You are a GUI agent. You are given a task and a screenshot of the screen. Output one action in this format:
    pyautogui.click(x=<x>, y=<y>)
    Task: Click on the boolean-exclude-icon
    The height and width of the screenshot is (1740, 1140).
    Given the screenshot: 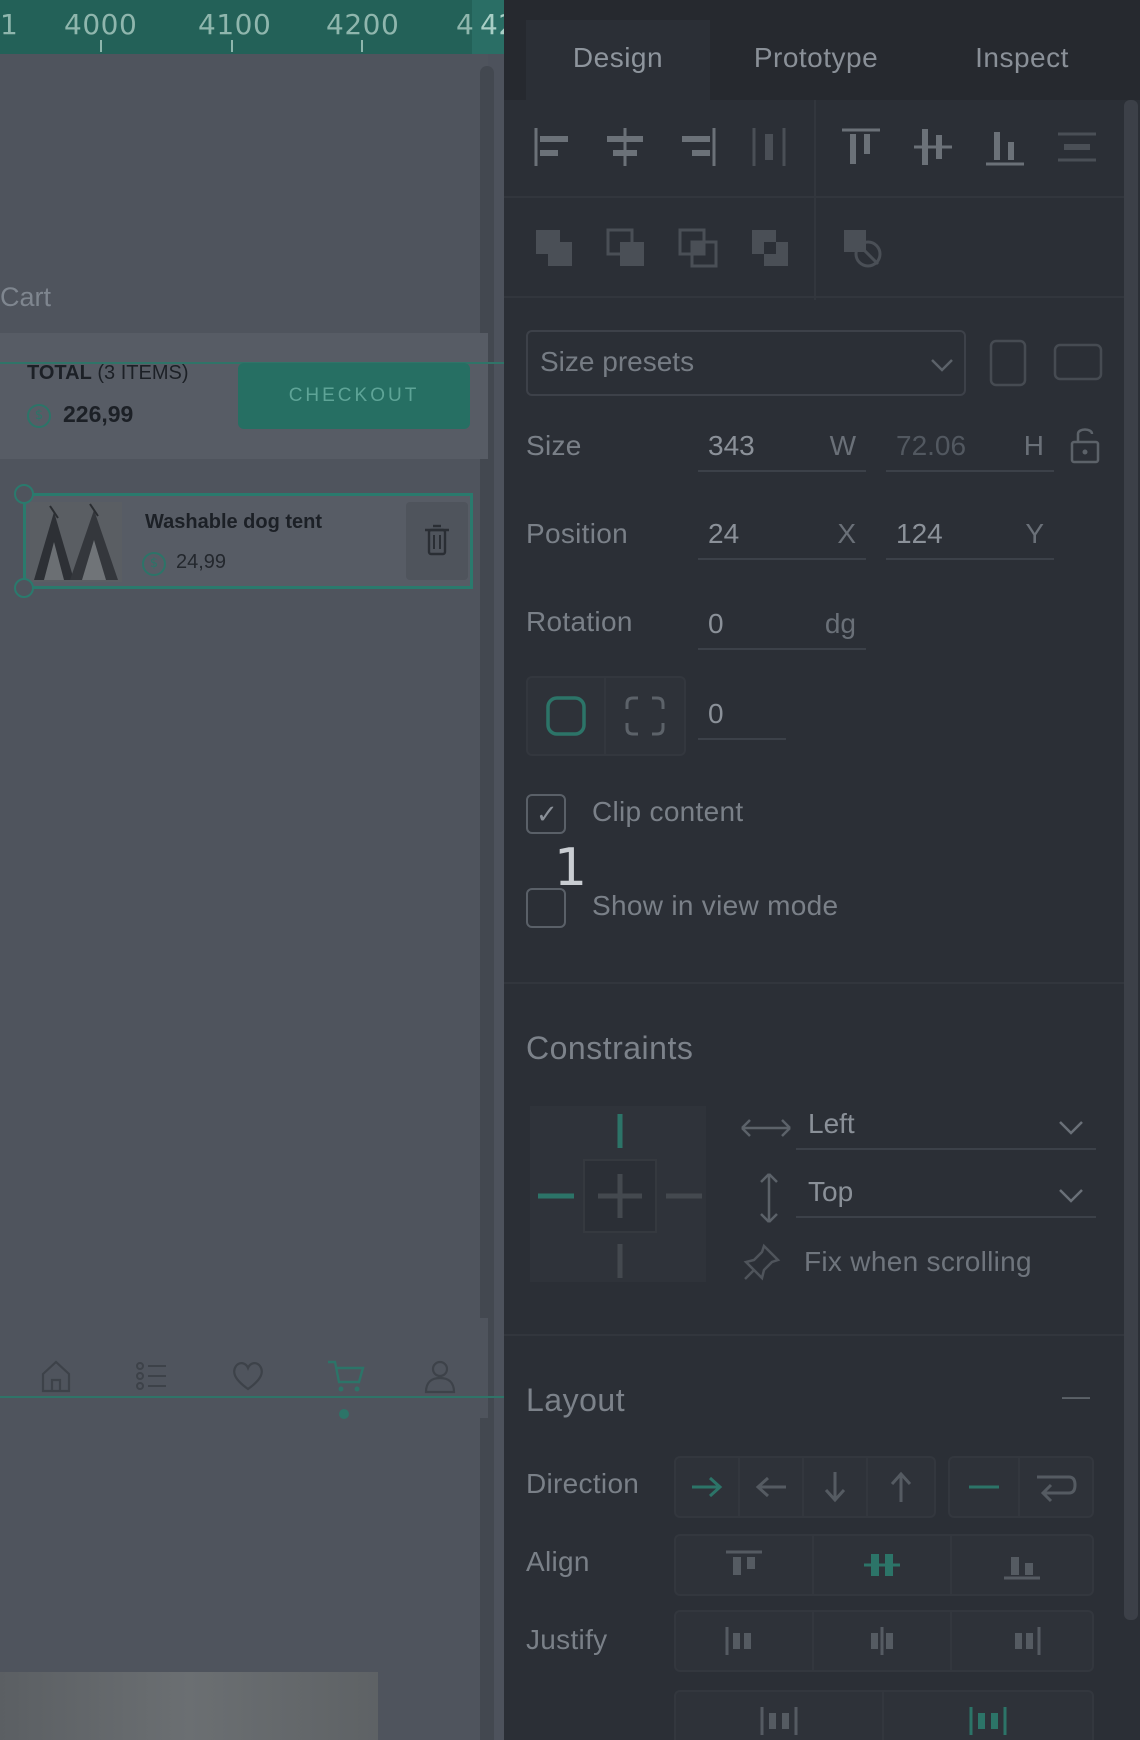 What is the action you would take?
    pyautogui.click(x=770, y=248)
    